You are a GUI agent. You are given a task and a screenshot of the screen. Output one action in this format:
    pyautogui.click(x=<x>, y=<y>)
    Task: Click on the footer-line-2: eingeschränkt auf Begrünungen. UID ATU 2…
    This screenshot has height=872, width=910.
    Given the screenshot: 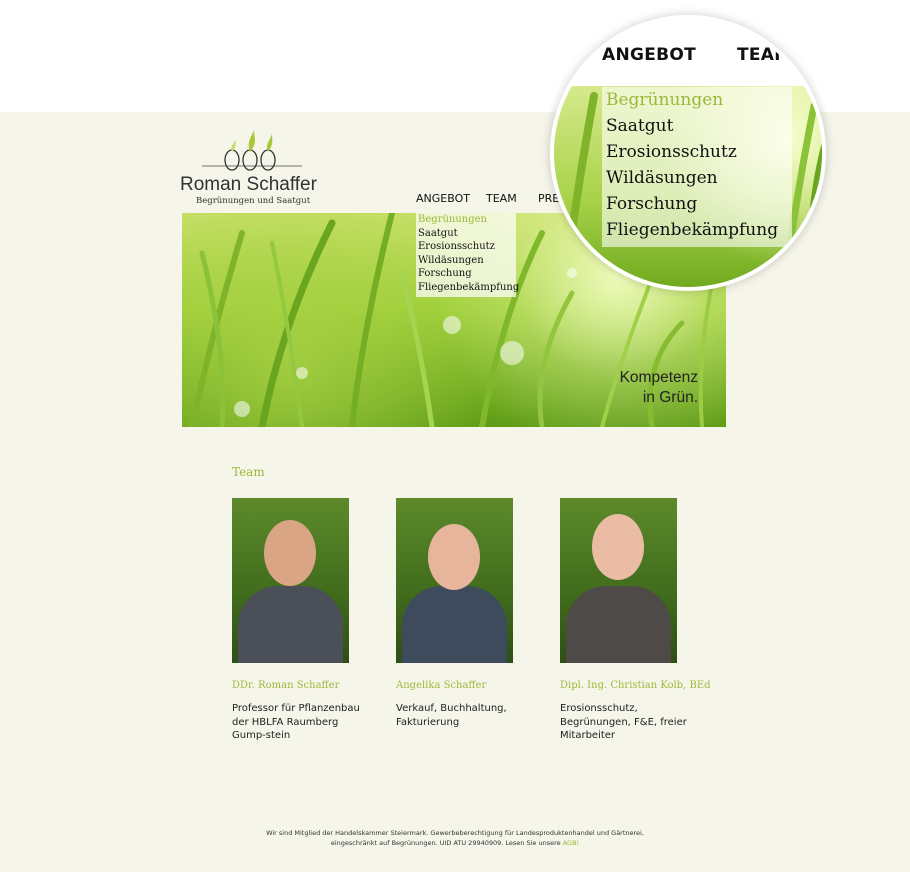 What is the action you would take?
    pyautogui.click(x=455, y=843)
    